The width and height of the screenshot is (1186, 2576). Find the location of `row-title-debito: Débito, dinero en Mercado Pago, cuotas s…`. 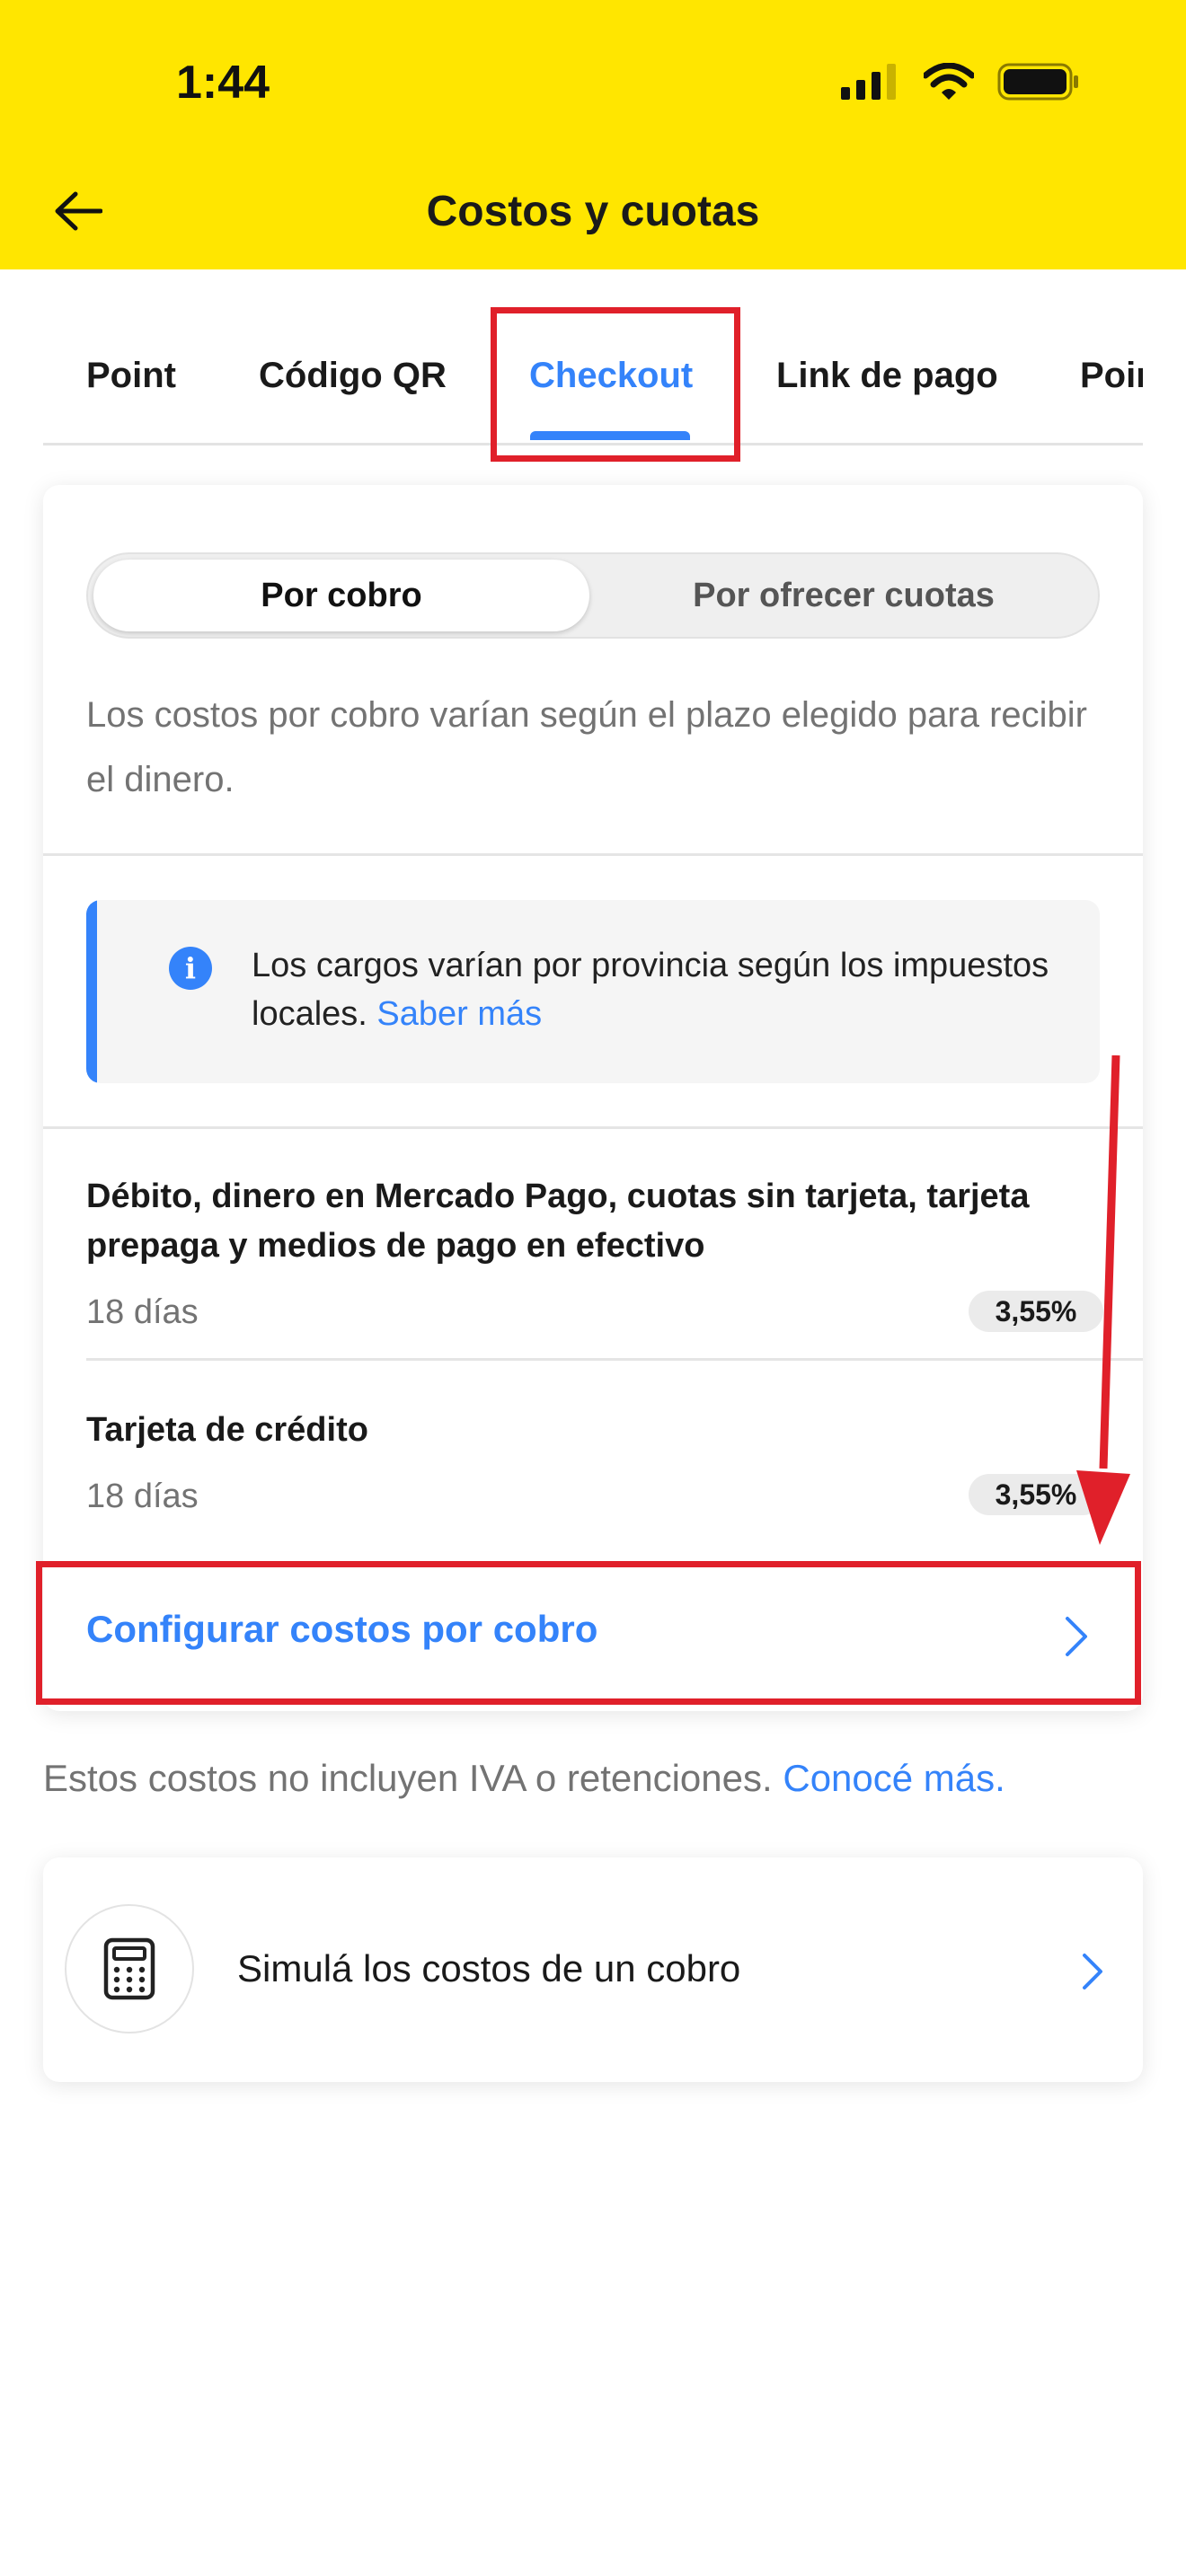

row-title-debito: Débito, dinero en Mercado Pago, cuotas s… is located at coordinates (558, 1221).